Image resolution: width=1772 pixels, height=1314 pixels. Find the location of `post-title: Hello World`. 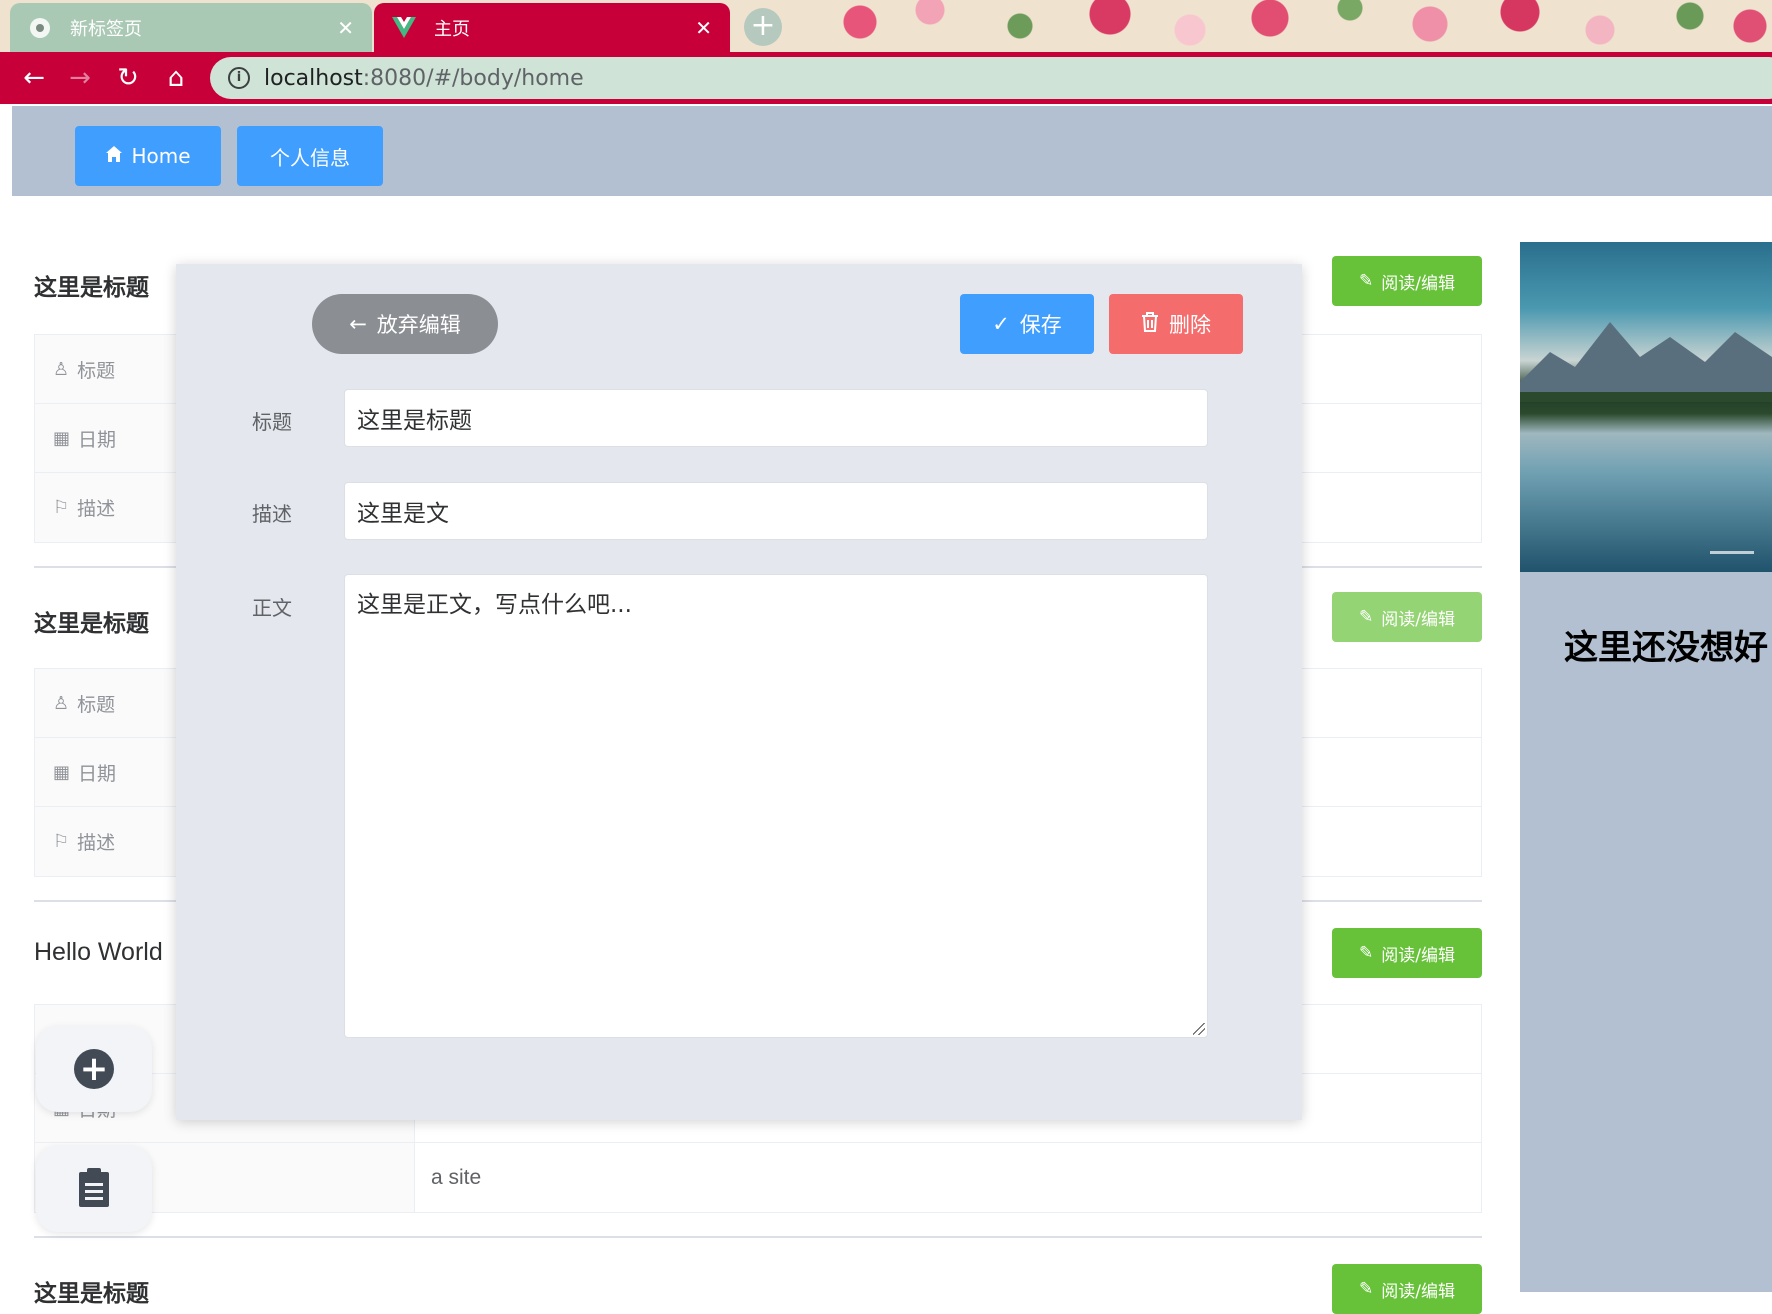

post-title: Hello World is located at coordinates (98, 952).